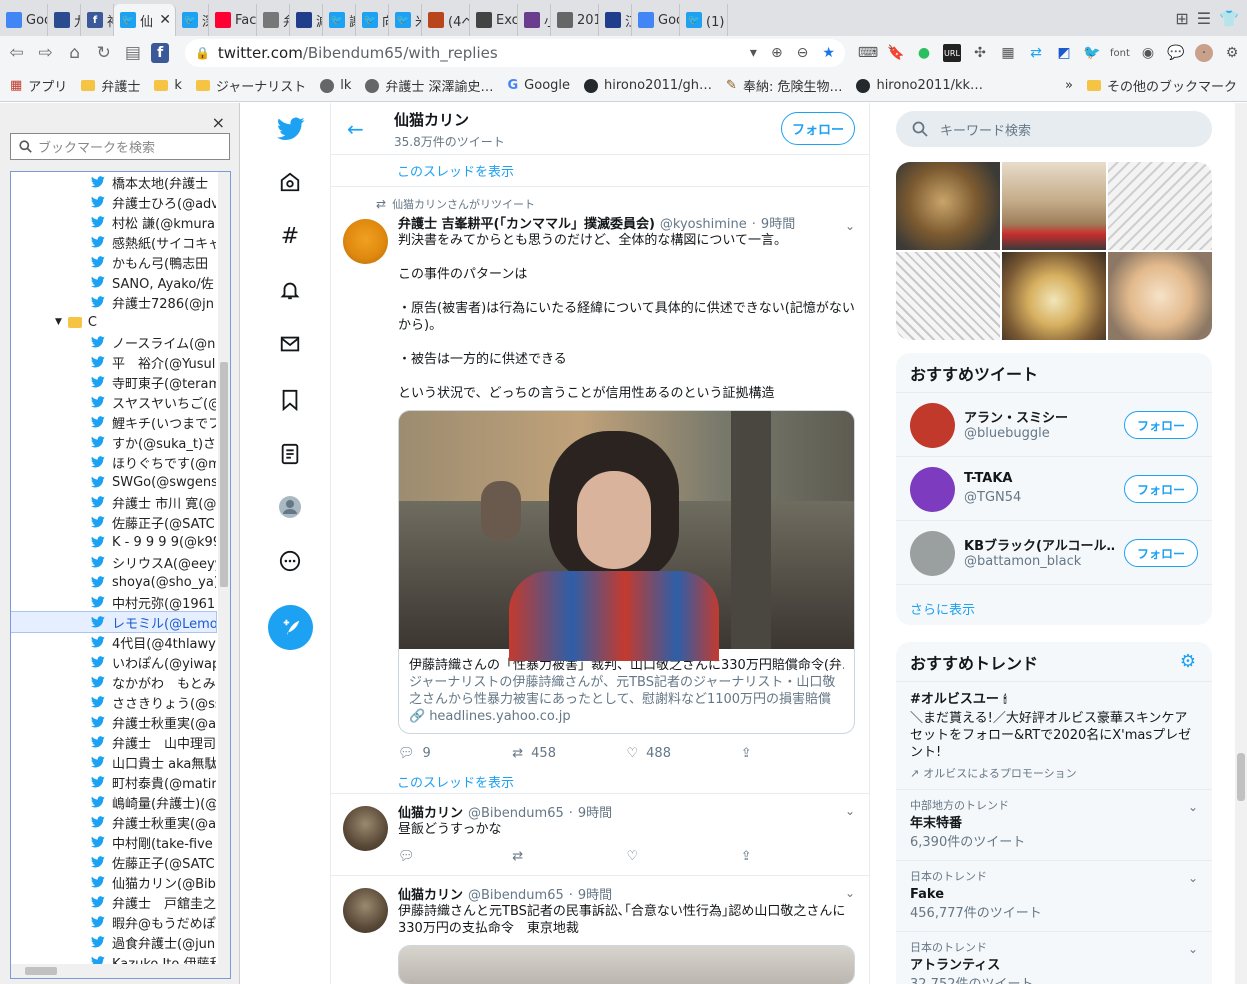 Image resolution: width=1247 pixels, height=984 pixels. Describe the element at coordinates (113, 422) in the screenshot. I see `bookmark-tree-item: 鯉キチ(いつまでフ` at that location.